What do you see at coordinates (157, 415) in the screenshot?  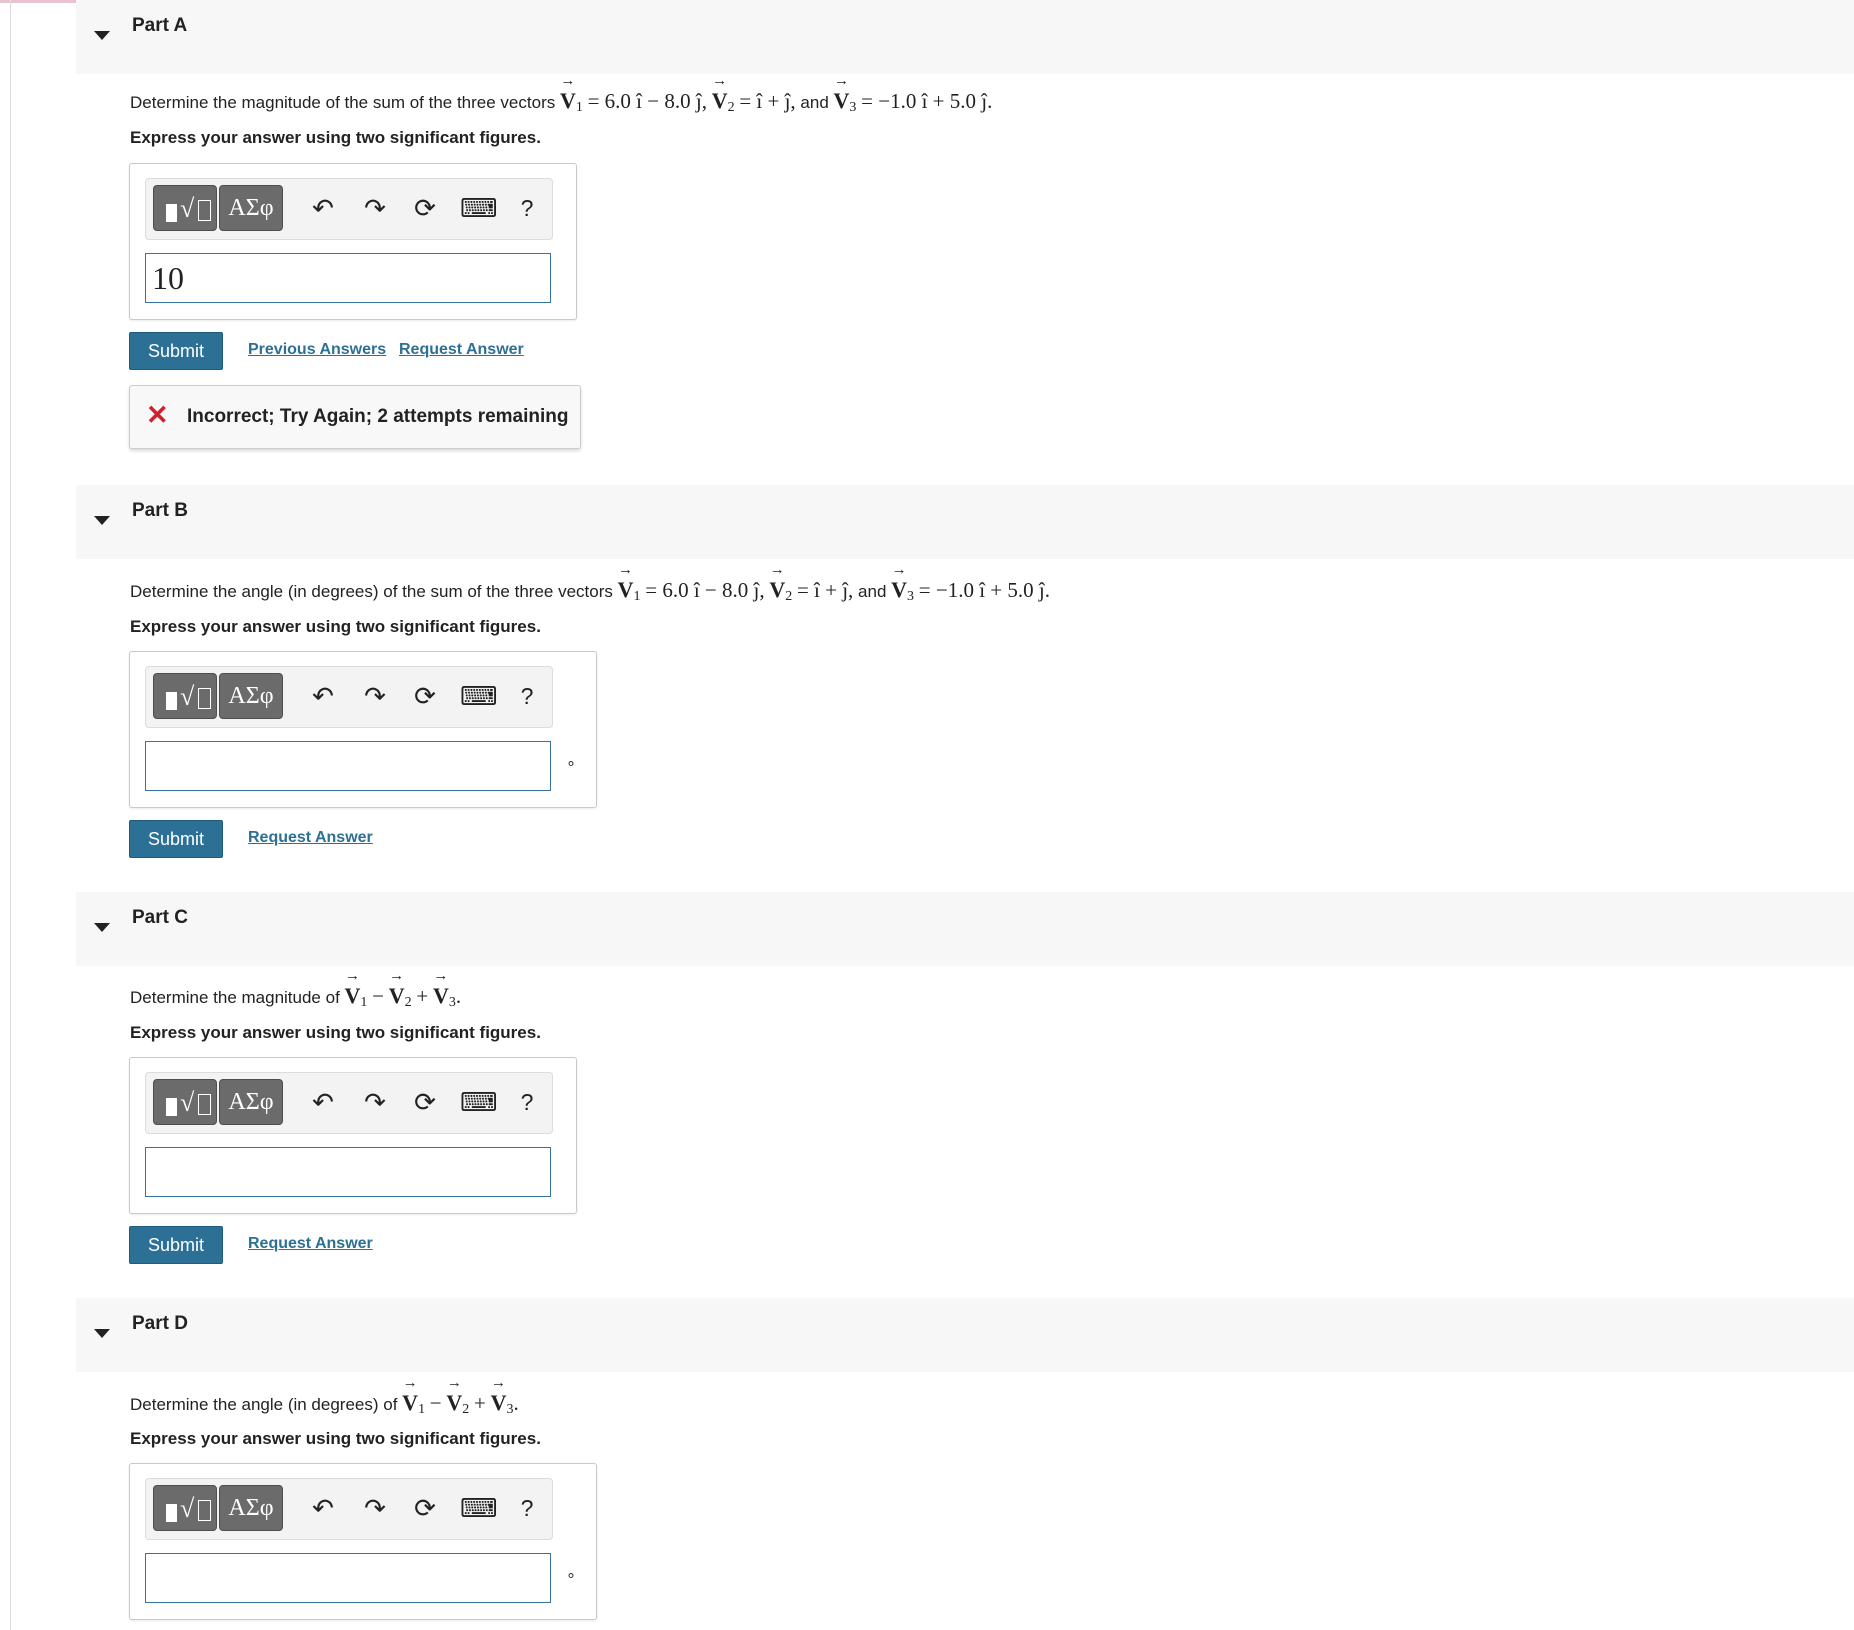 I see `incorrect-x-icon: ✕` at bounding box center [157, 415].